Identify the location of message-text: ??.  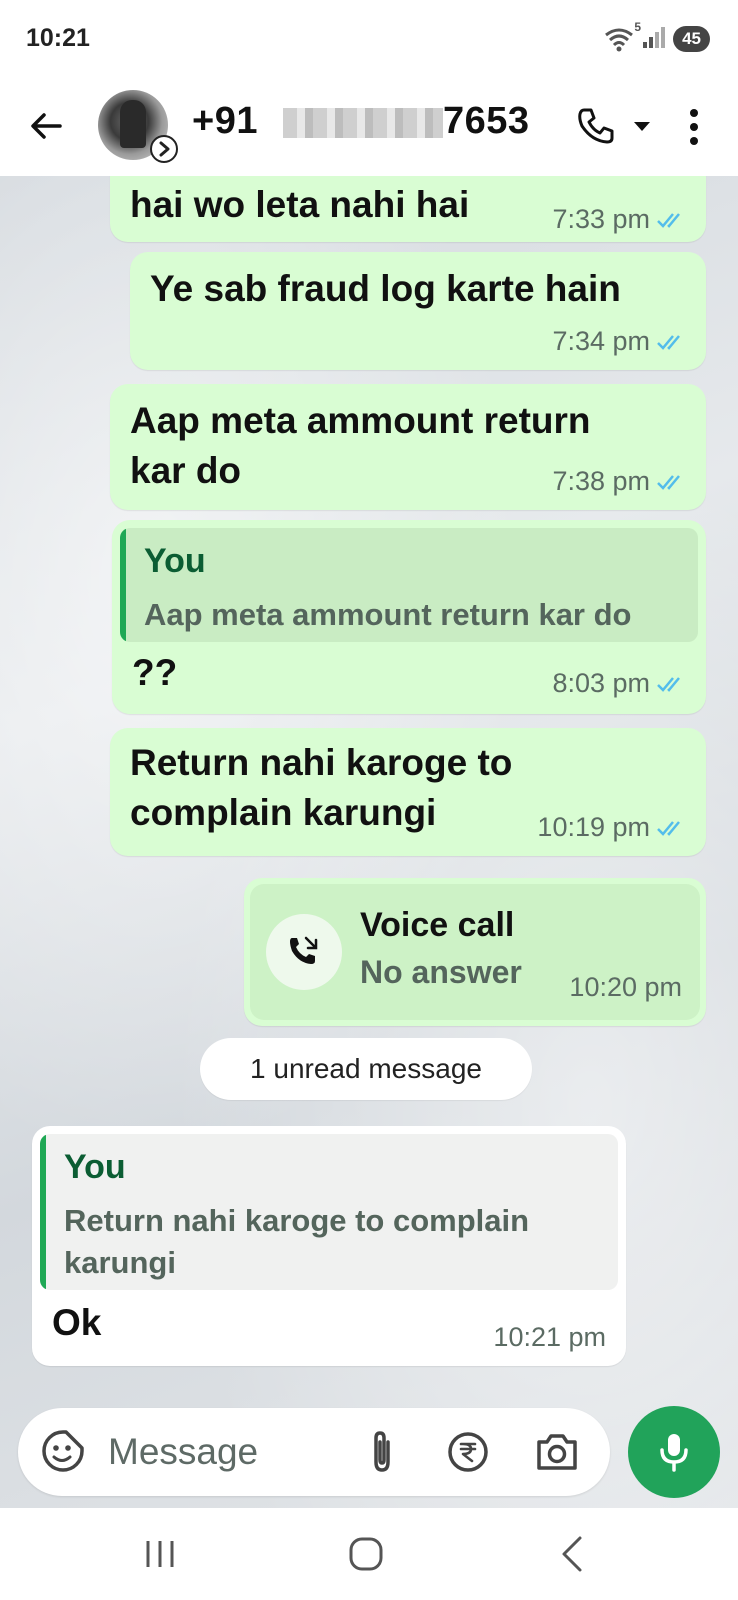
(155, 672).